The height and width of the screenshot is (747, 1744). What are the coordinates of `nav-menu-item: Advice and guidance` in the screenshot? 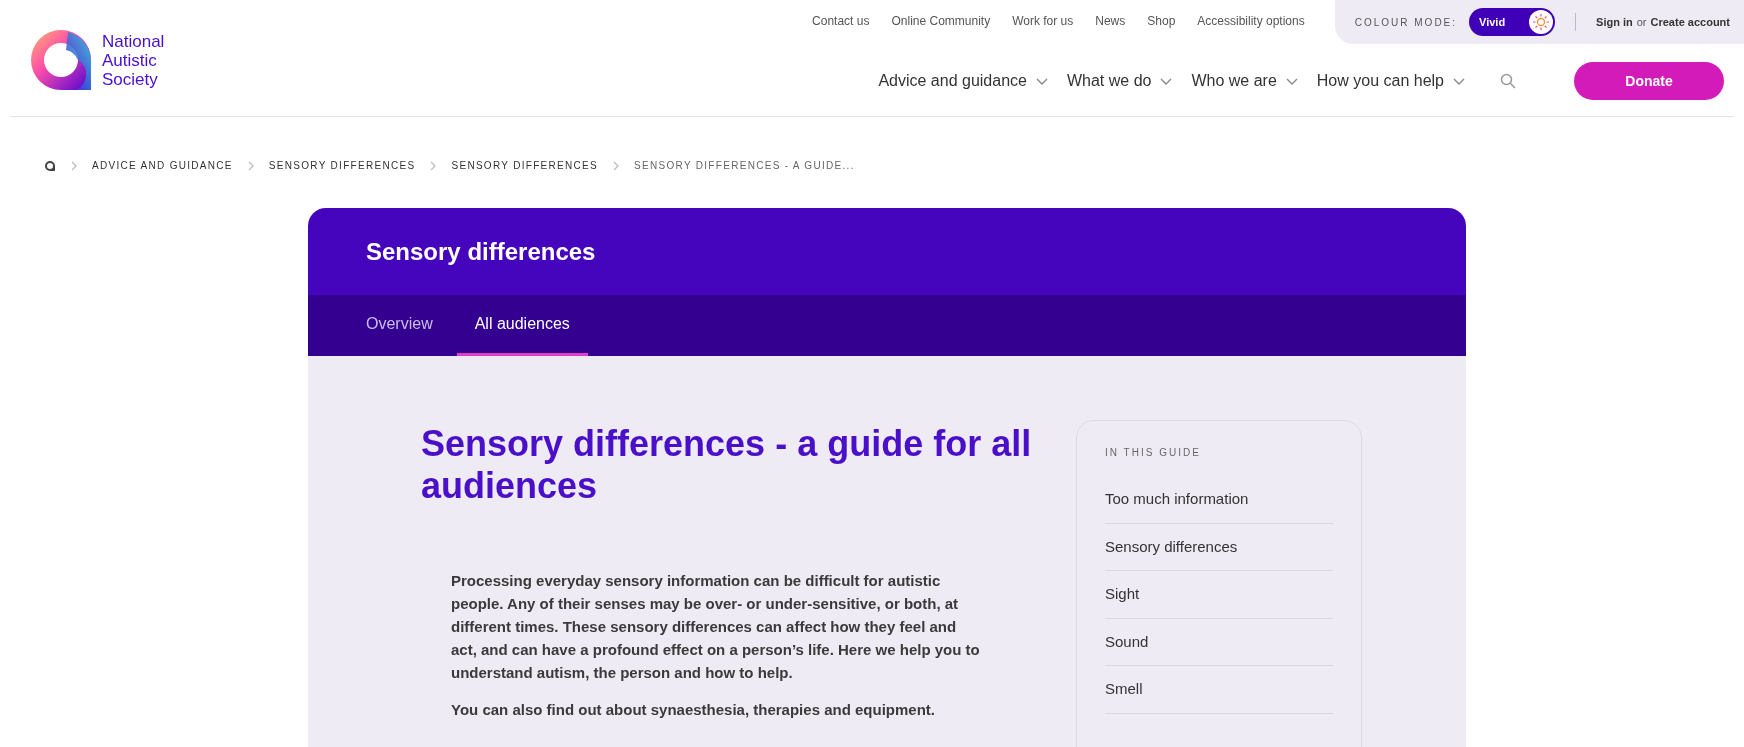 It's located at (963, 81).